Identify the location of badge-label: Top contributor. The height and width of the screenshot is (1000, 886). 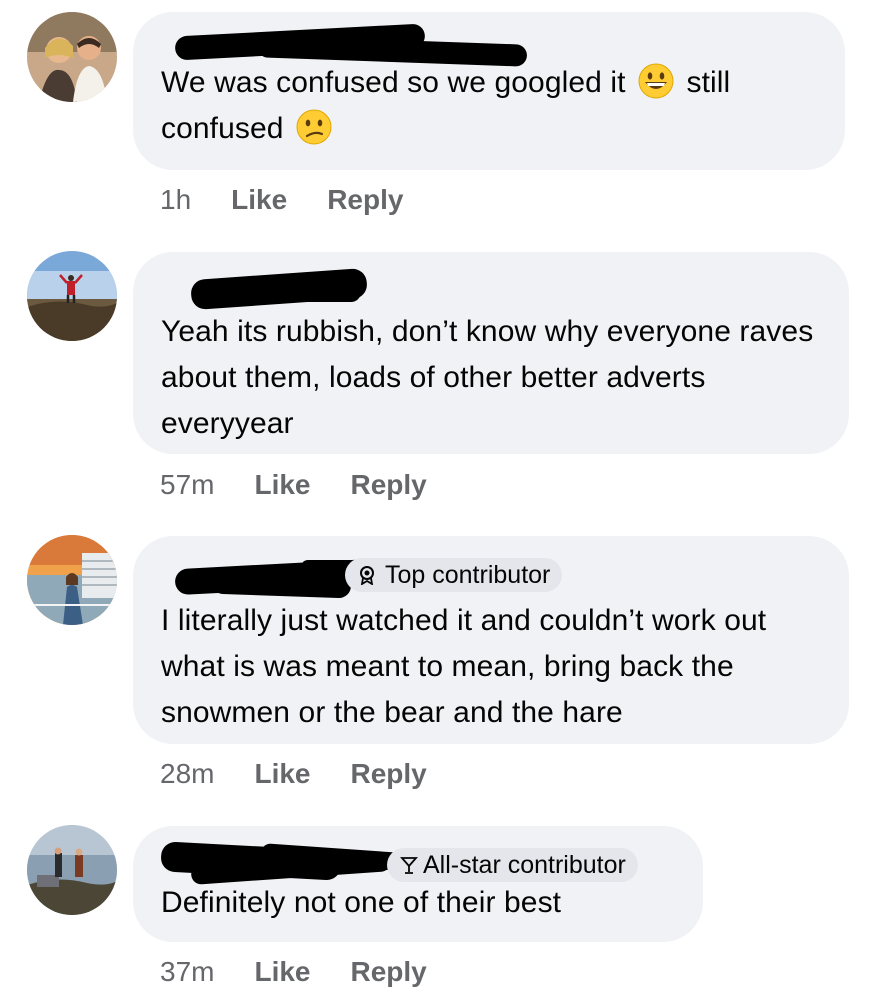
(468, 575).